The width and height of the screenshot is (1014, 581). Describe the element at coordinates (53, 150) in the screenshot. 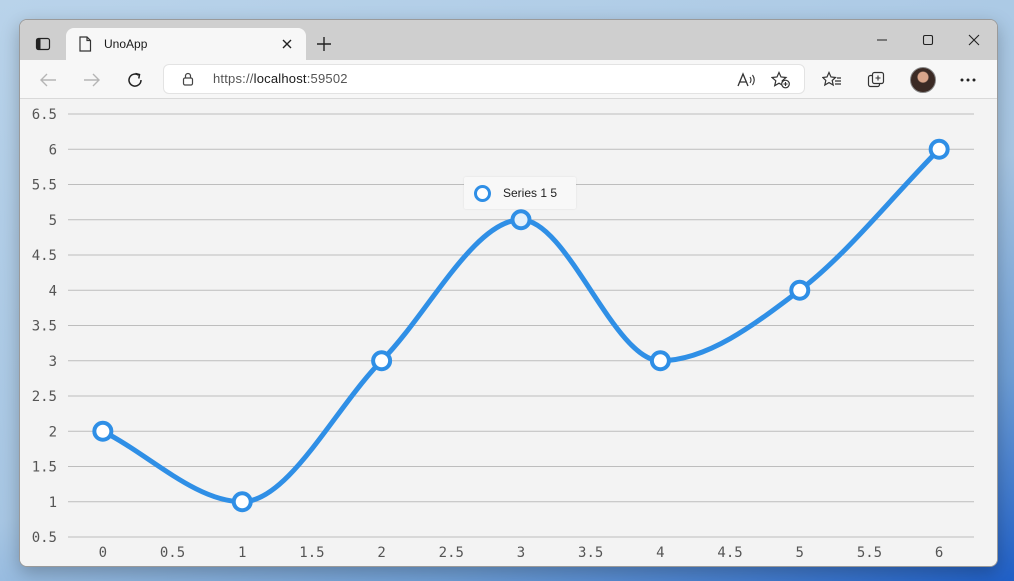

I see `y-tick-label-11: 6` at that location.